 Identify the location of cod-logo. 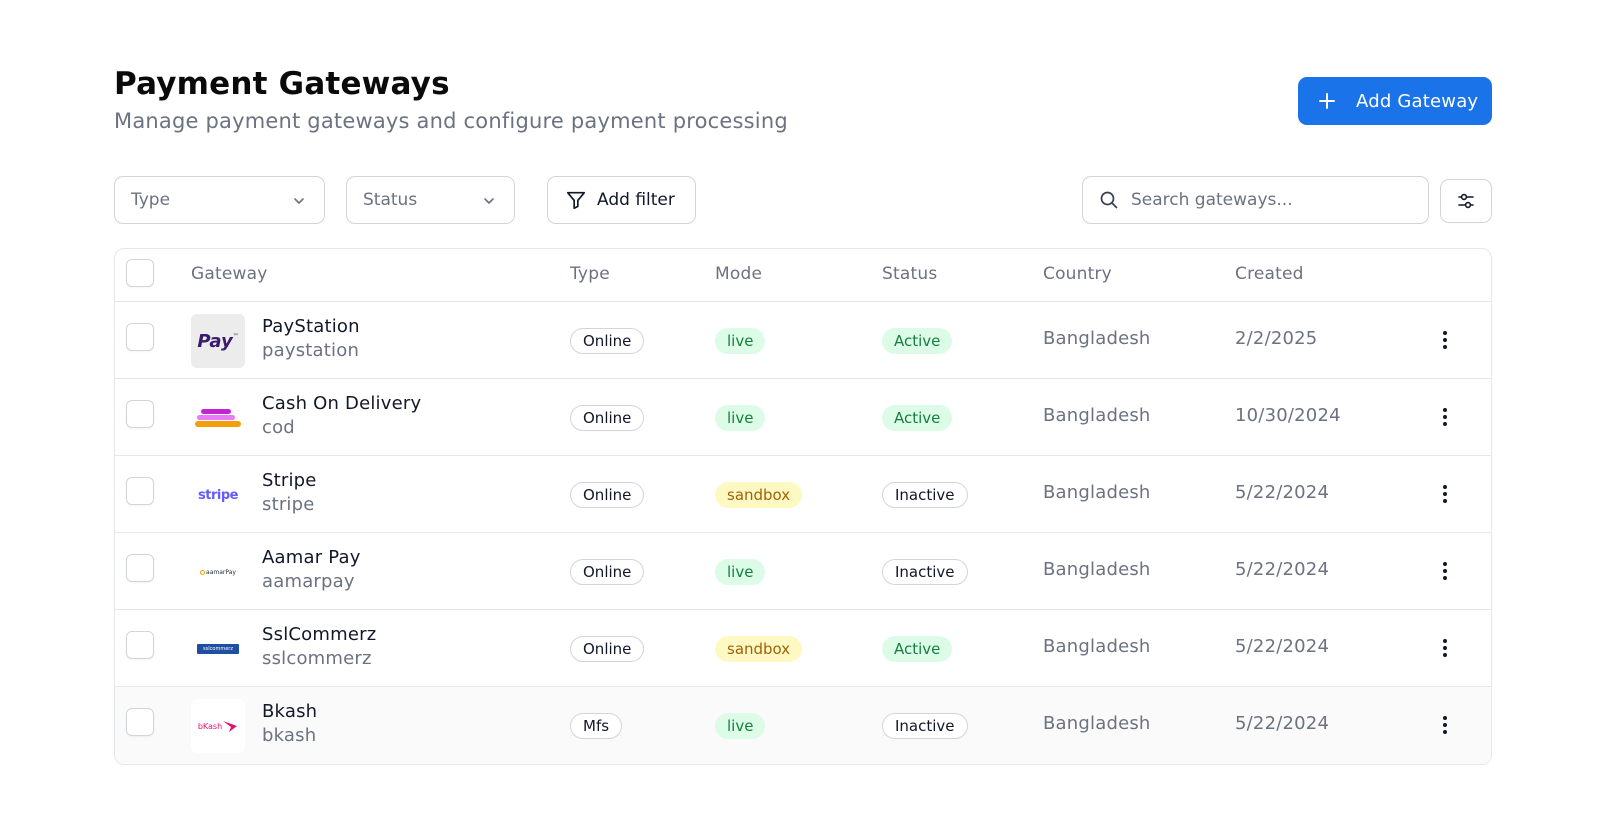
(218, 418).